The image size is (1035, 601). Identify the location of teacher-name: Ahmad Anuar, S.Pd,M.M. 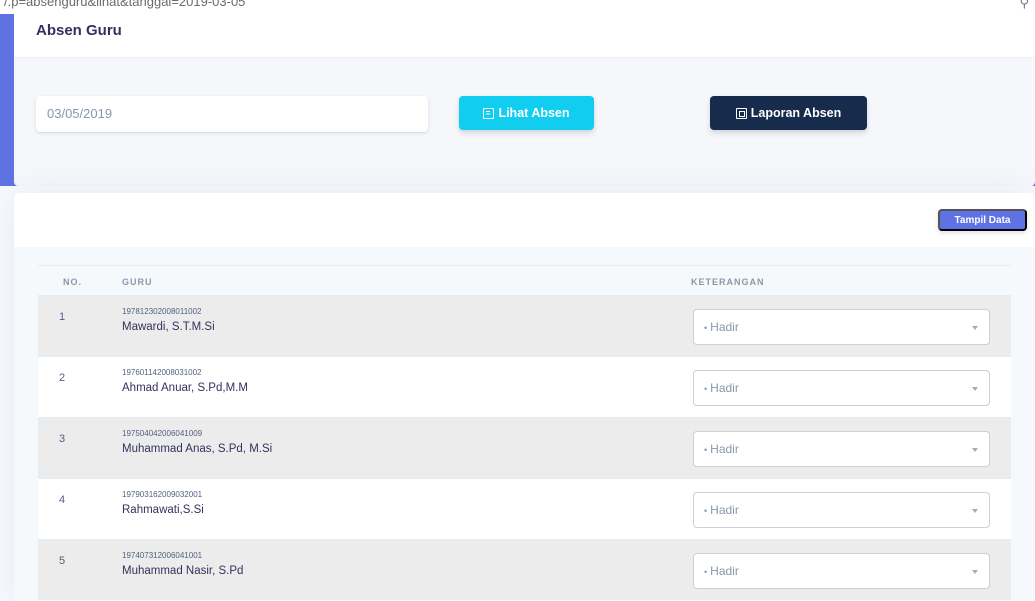
(185, 388).